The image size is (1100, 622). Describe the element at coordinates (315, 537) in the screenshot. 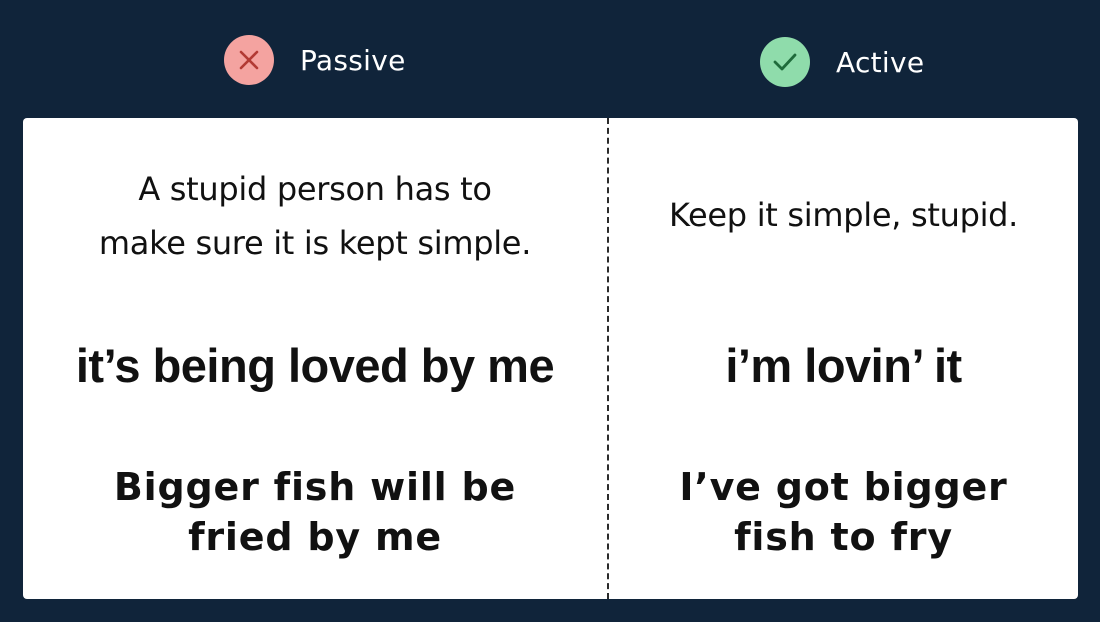

I see `passive-phrase-3-line-2: fried by me` at that location.